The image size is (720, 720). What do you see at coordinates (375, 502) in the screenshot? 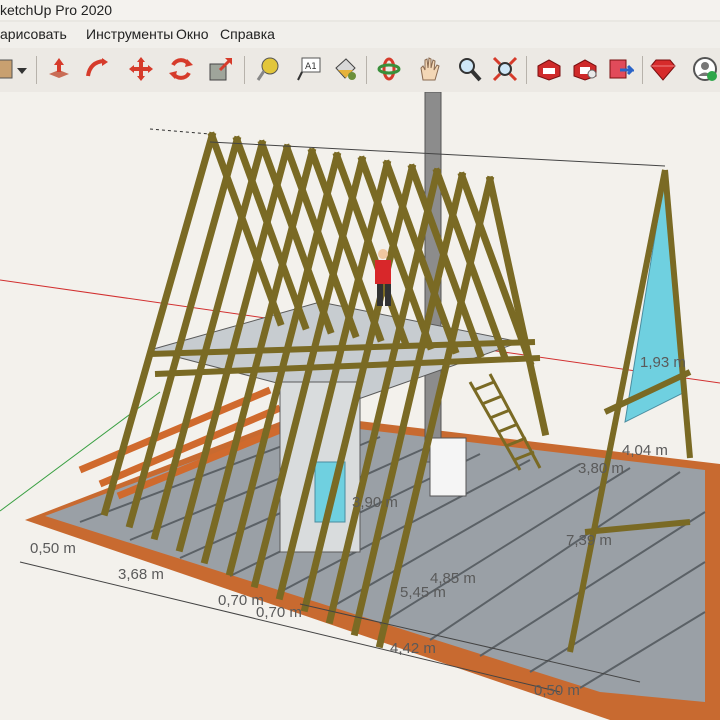
I see `dimension-label: 3,90 m` at bounding box center [375, 502].